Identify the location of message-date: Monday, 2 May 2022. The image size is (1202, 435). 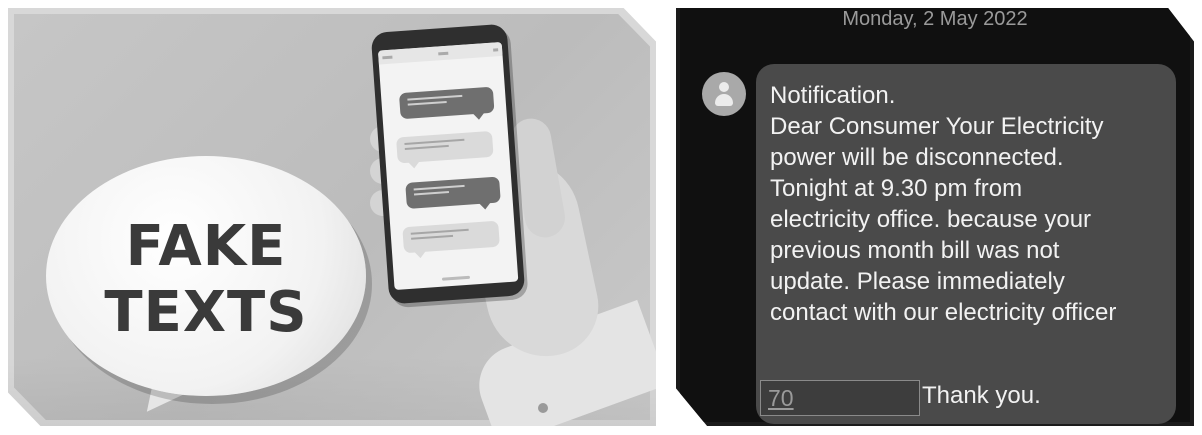
(935, 19).